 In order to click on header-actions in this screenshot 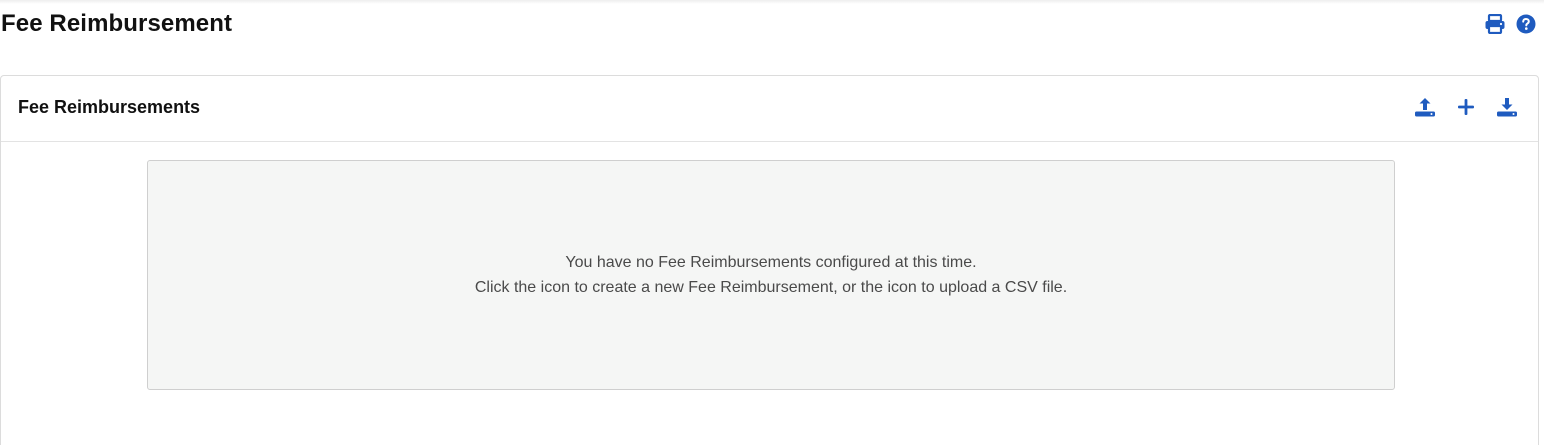, I will do `click(1510, 24)`.